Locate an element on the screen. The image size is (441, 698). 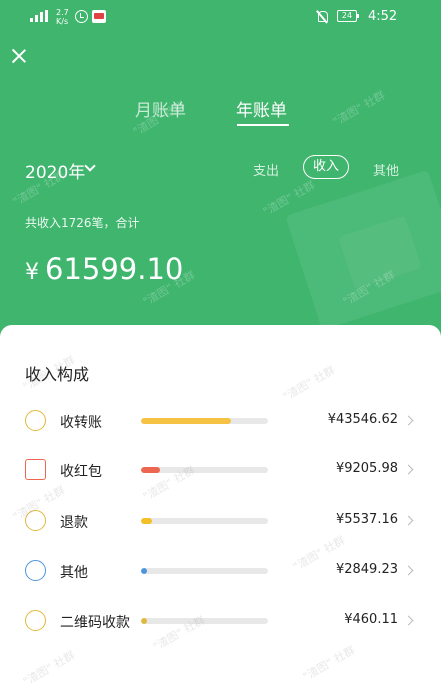
row-label: 退款 is located at coordinates (74, 523).